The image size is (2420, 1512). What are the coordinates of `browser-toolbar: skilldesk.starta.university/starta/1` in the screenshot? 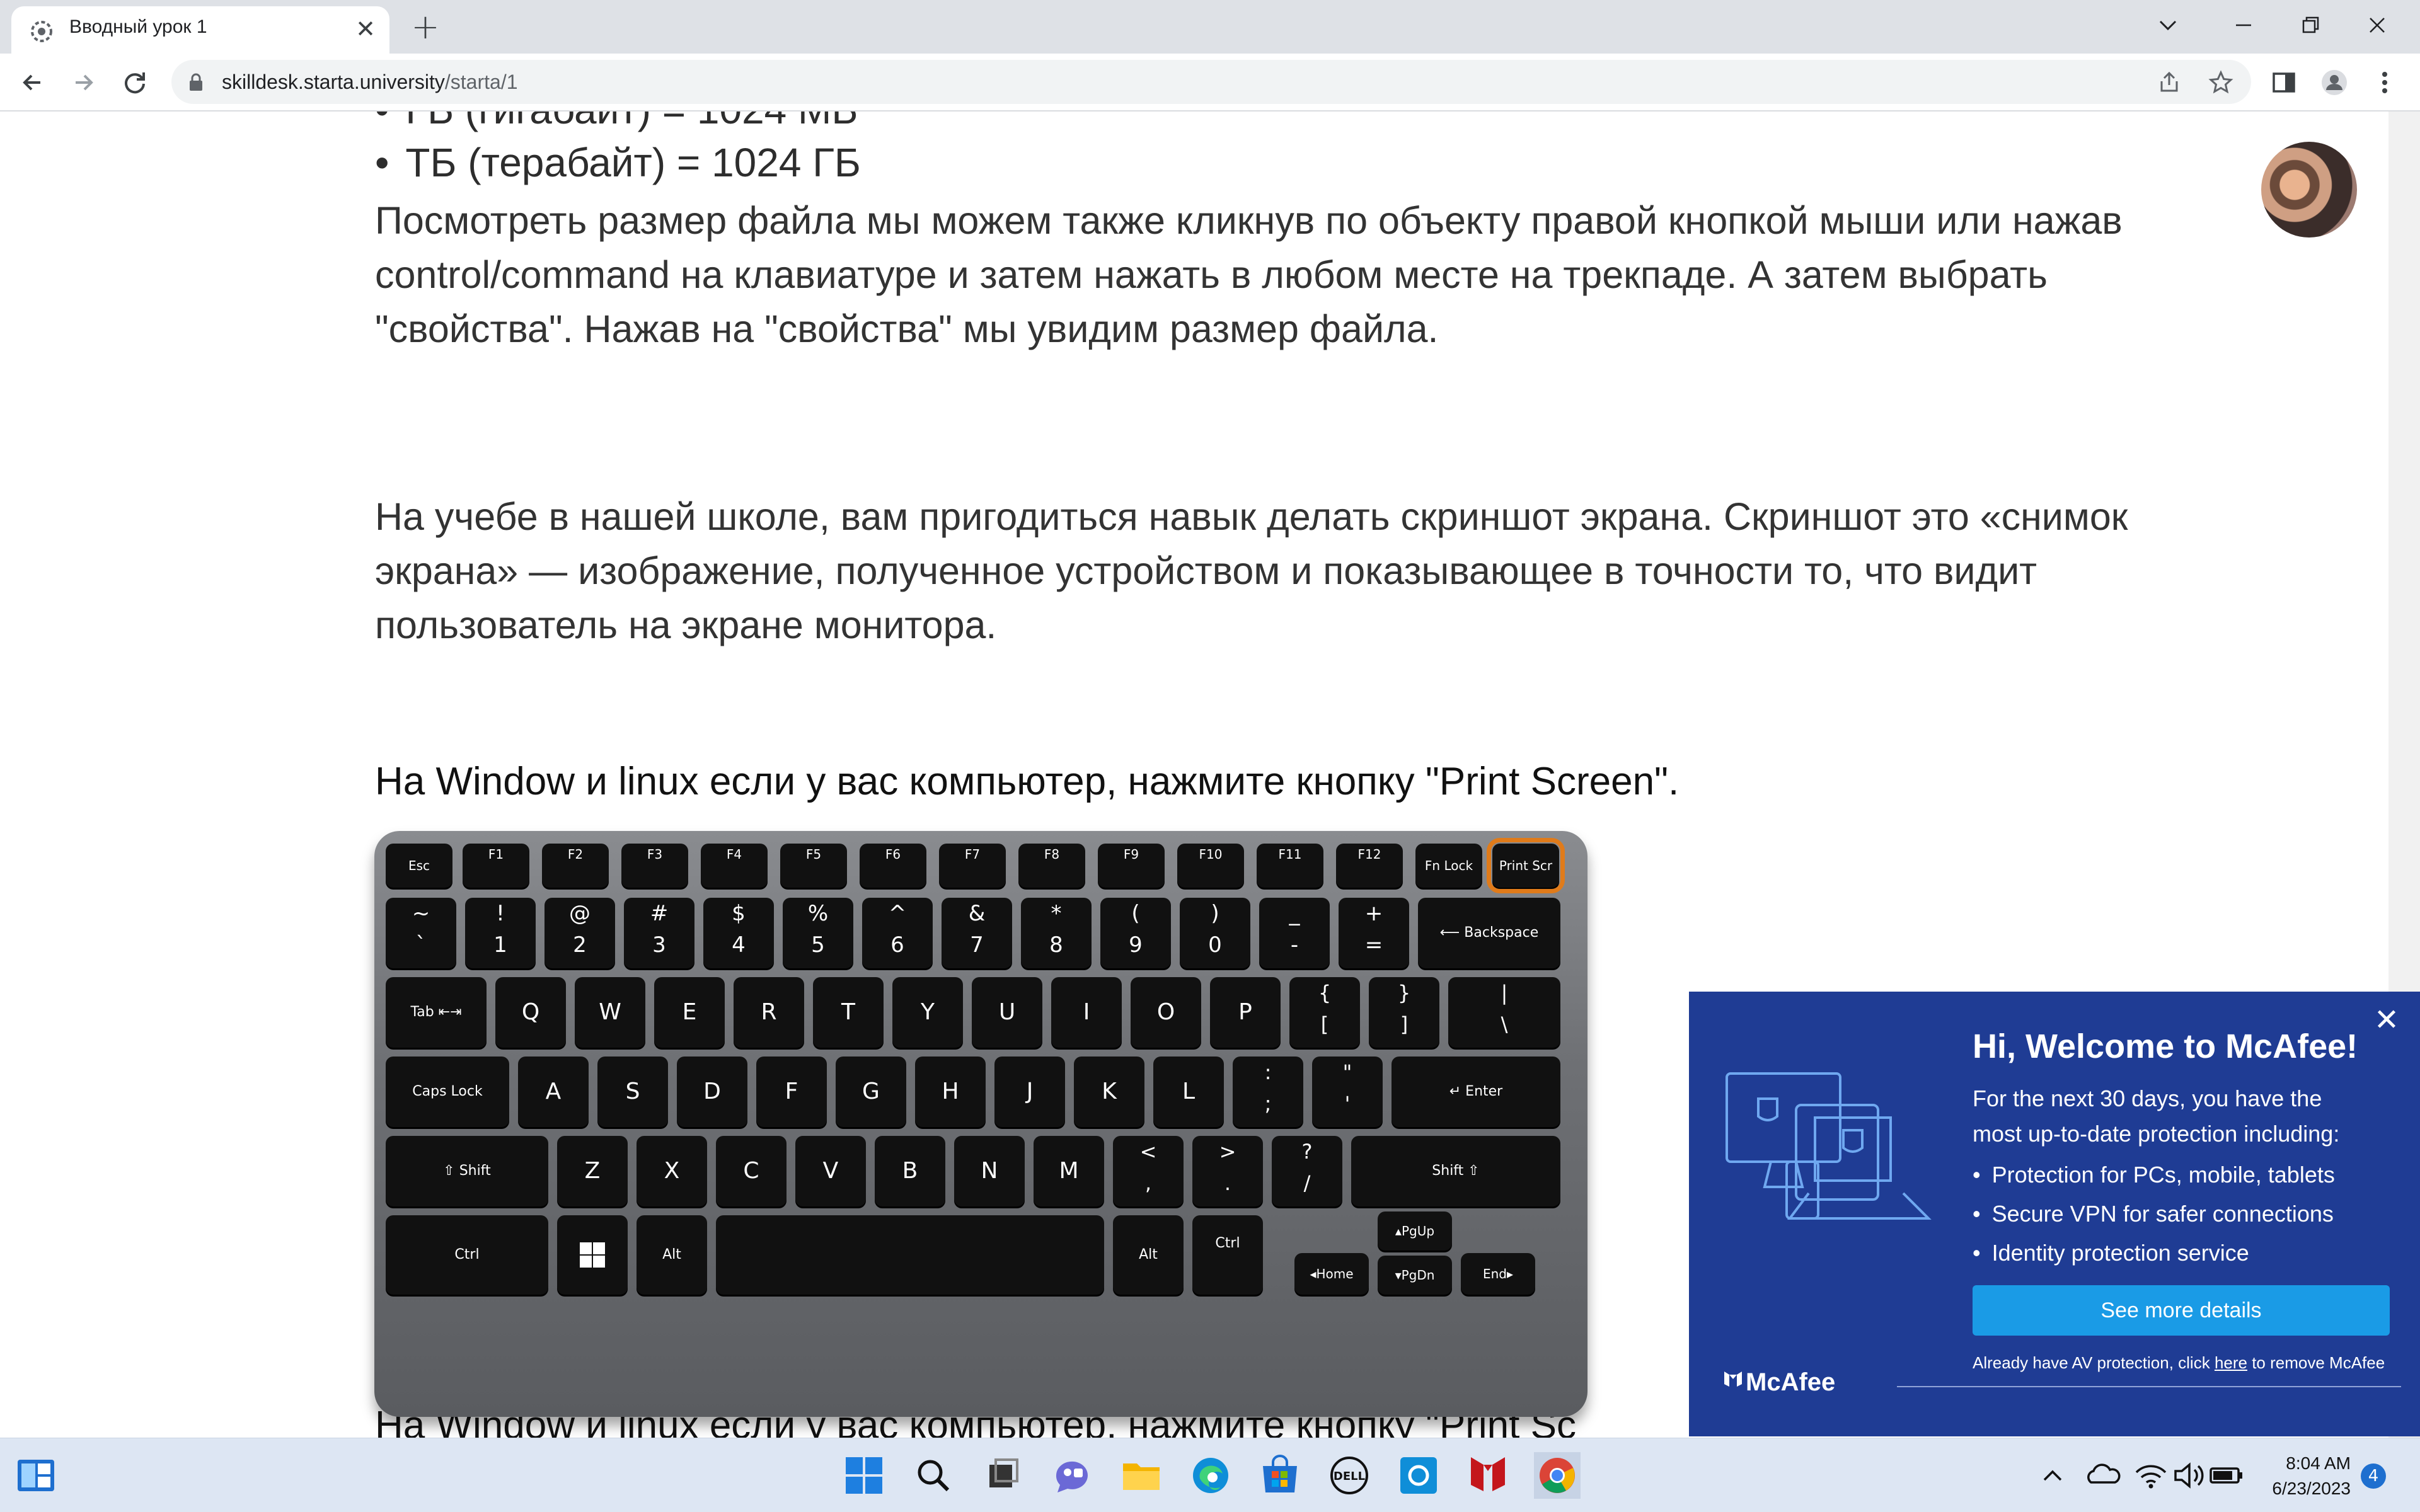 It's located at (1210, 83).